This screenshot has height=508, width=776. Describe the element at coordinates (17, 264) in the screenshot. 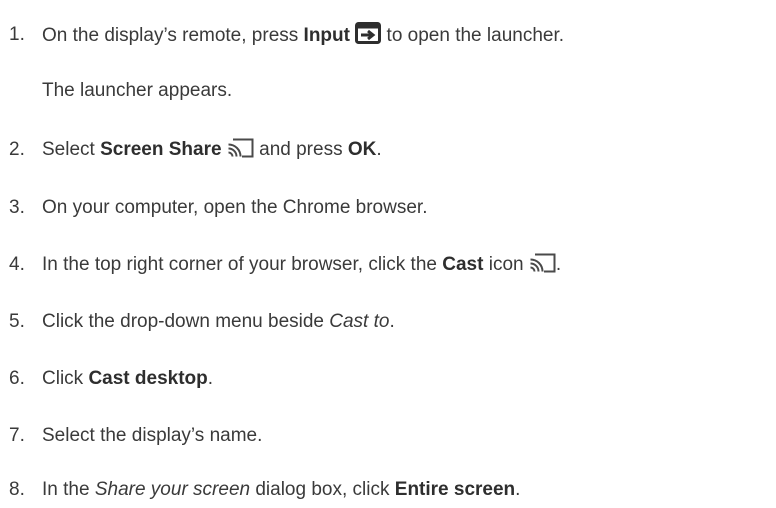

I see `step-number: 4.` at that location.